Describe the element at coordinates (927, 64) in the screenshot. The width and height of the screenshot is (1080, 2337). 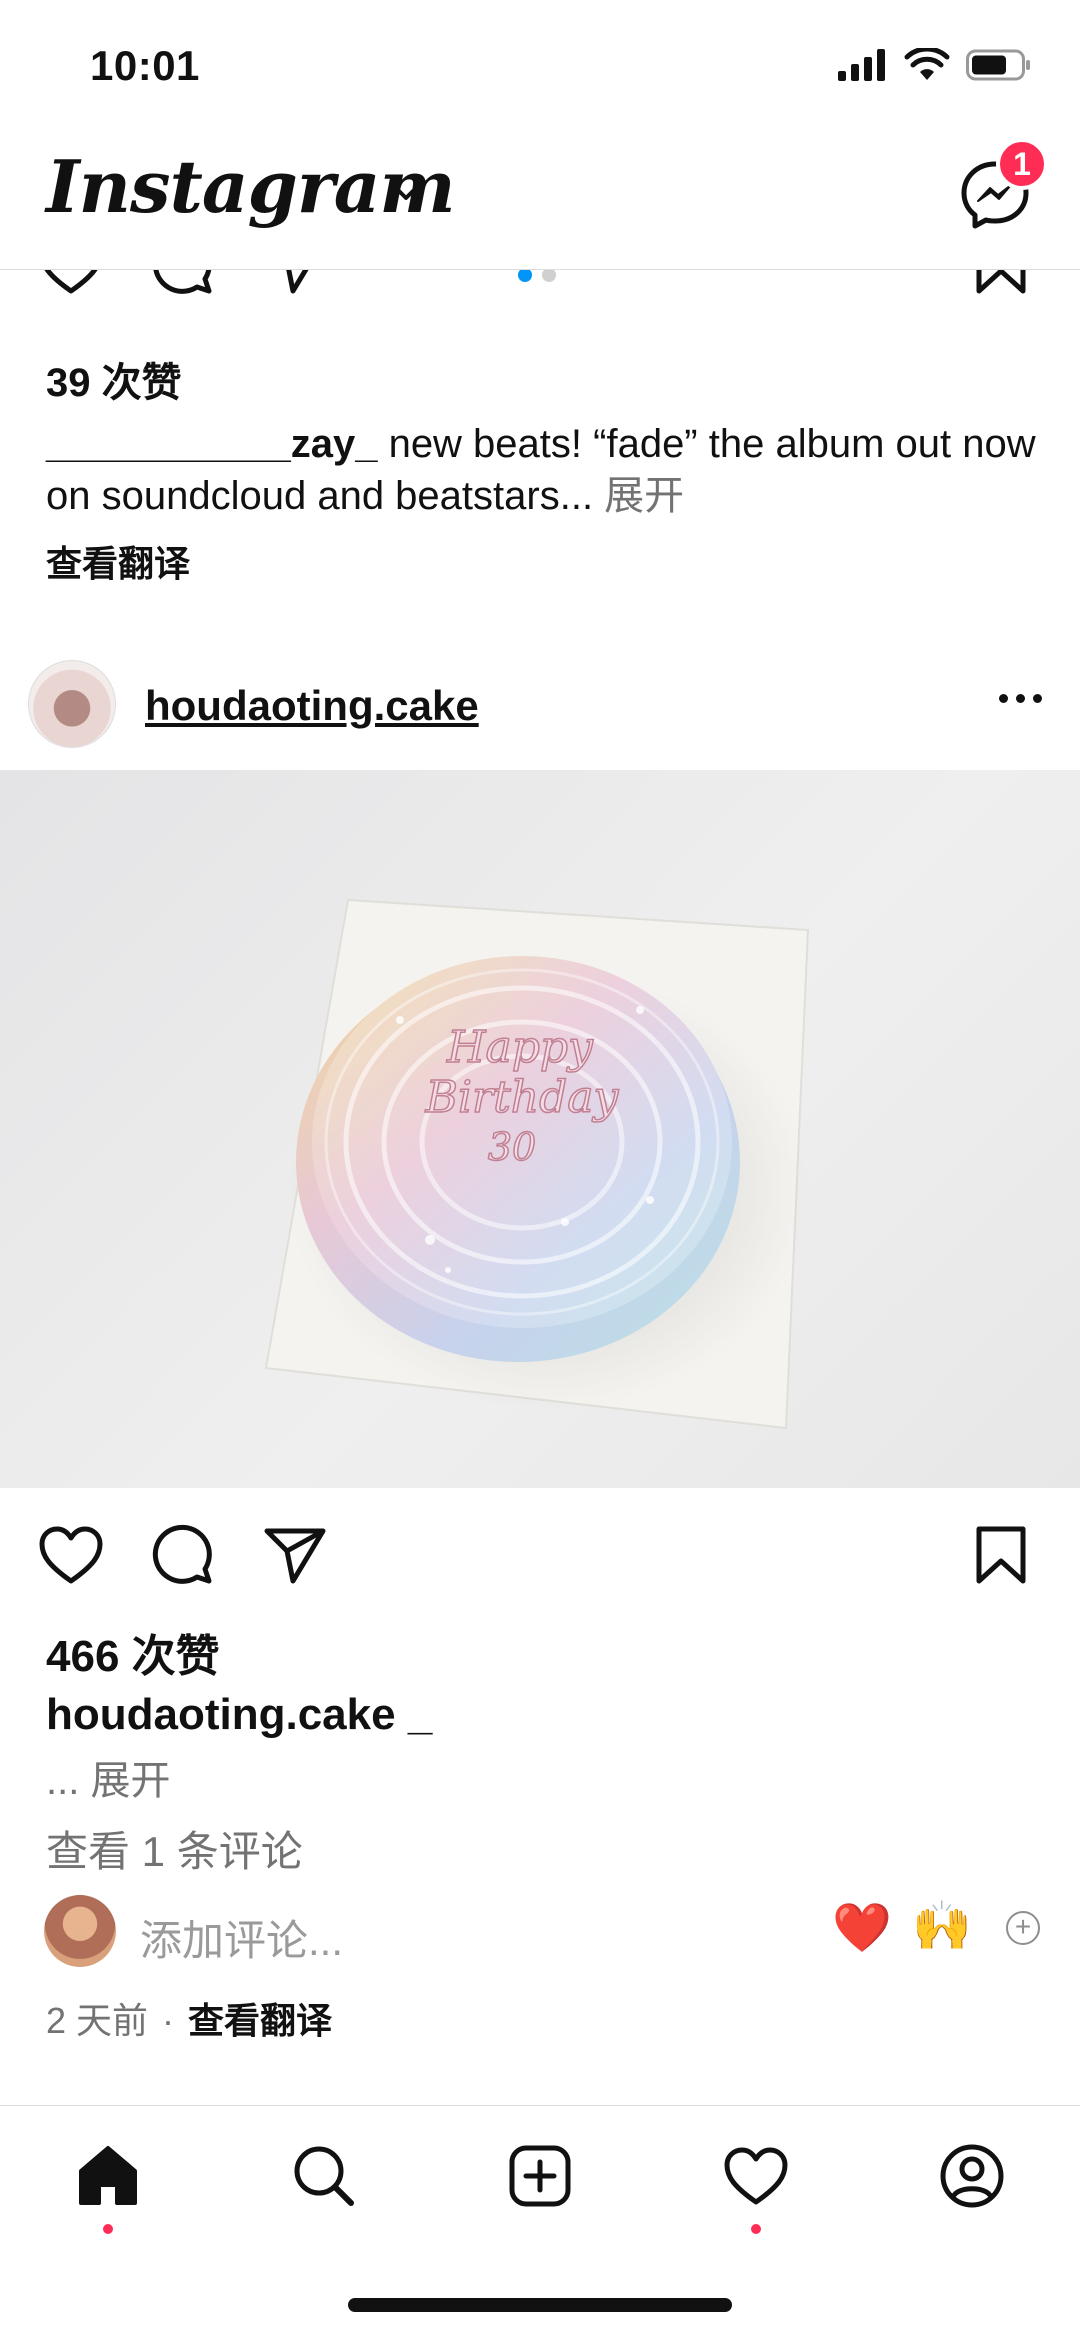
I see `wifi-icon` at that location.